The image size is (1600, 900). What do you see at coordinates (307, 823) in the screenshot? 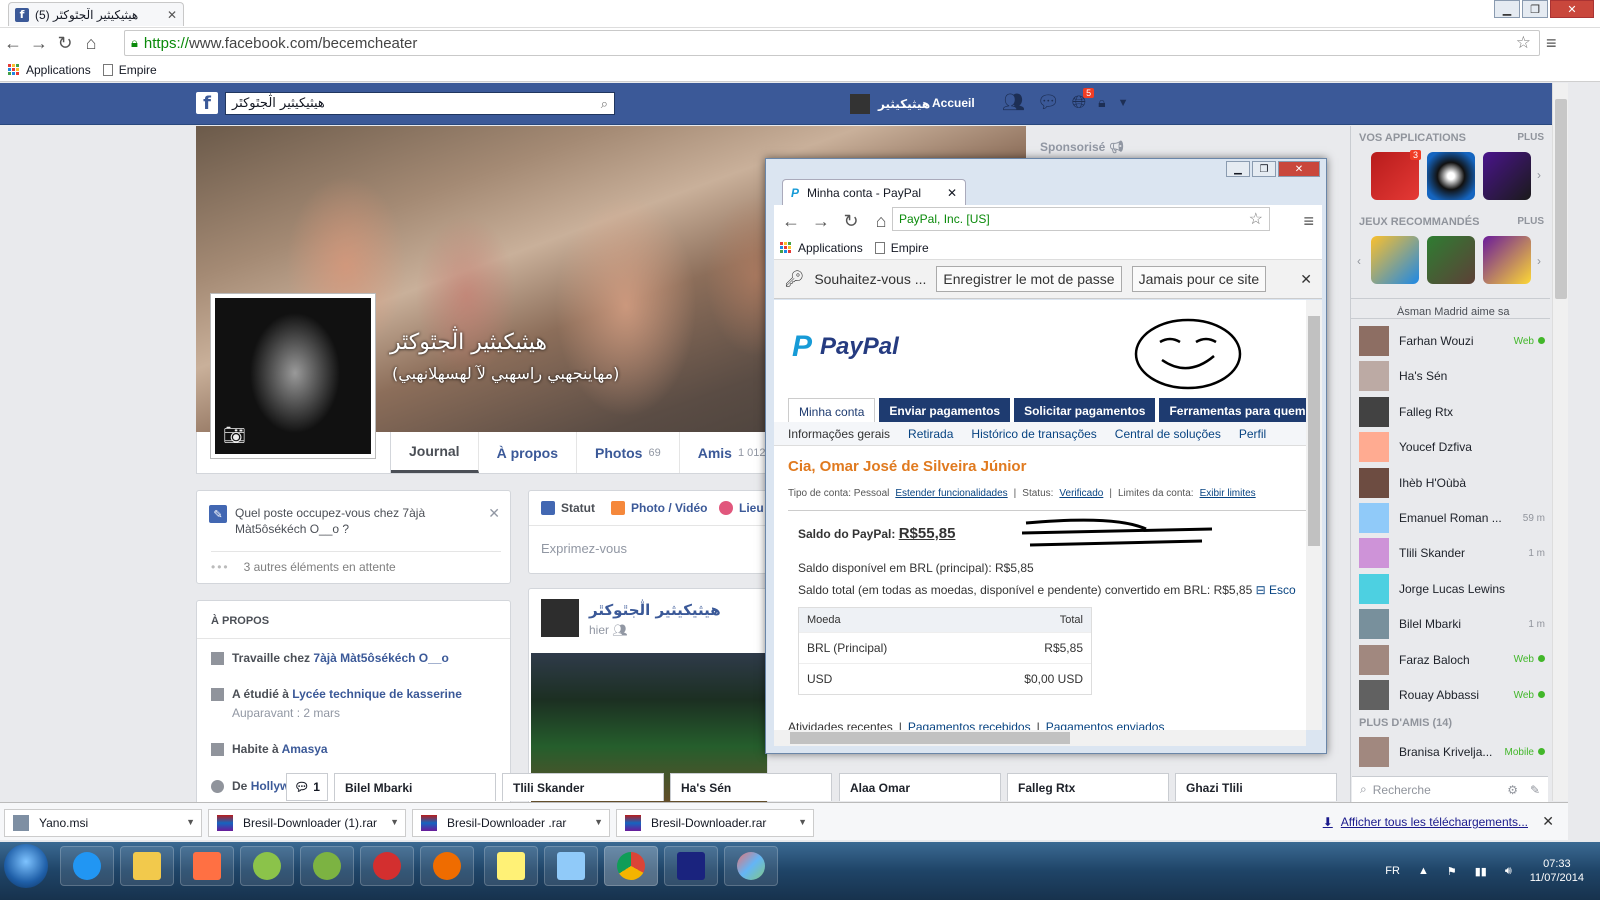
I see `download-item: Bresil-Downloader (1).rar ▼` at bounding box center [307, 823].